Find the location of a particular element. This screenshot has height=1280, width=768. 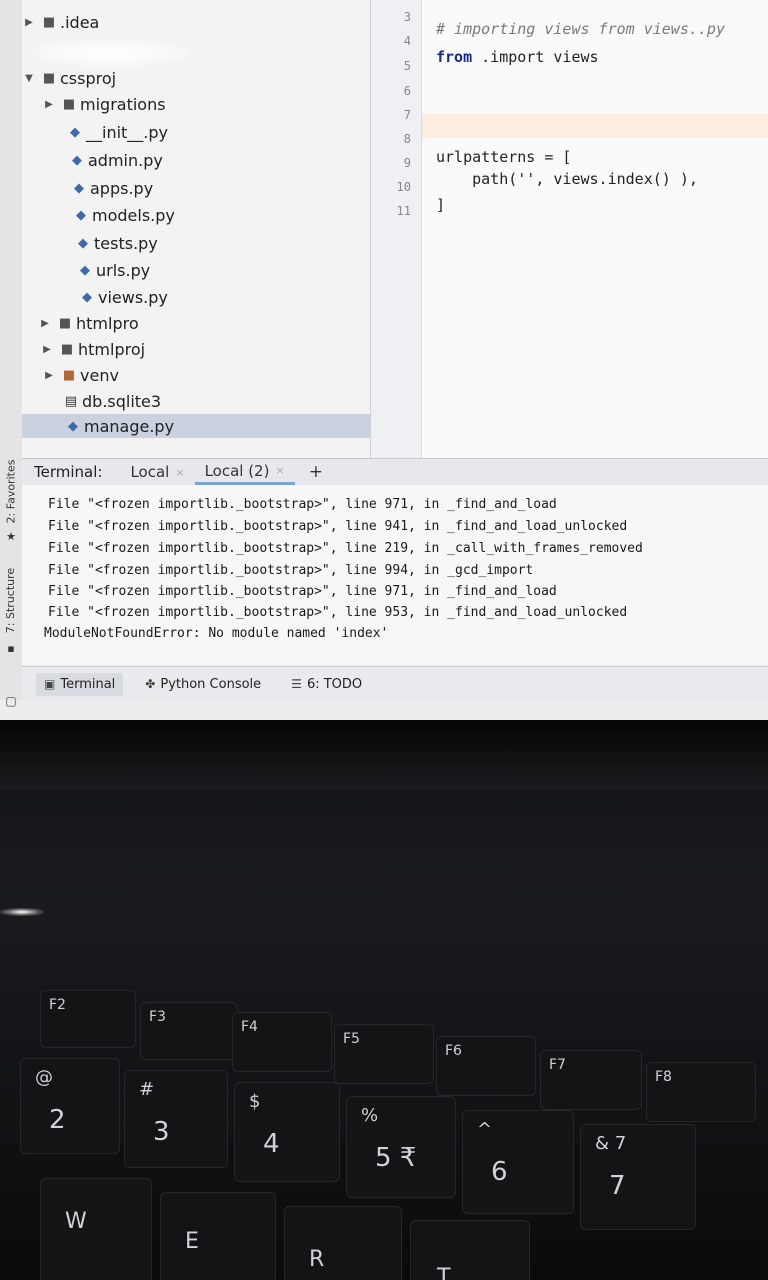

key-label: 2 is located at coordinates (57, 1120).